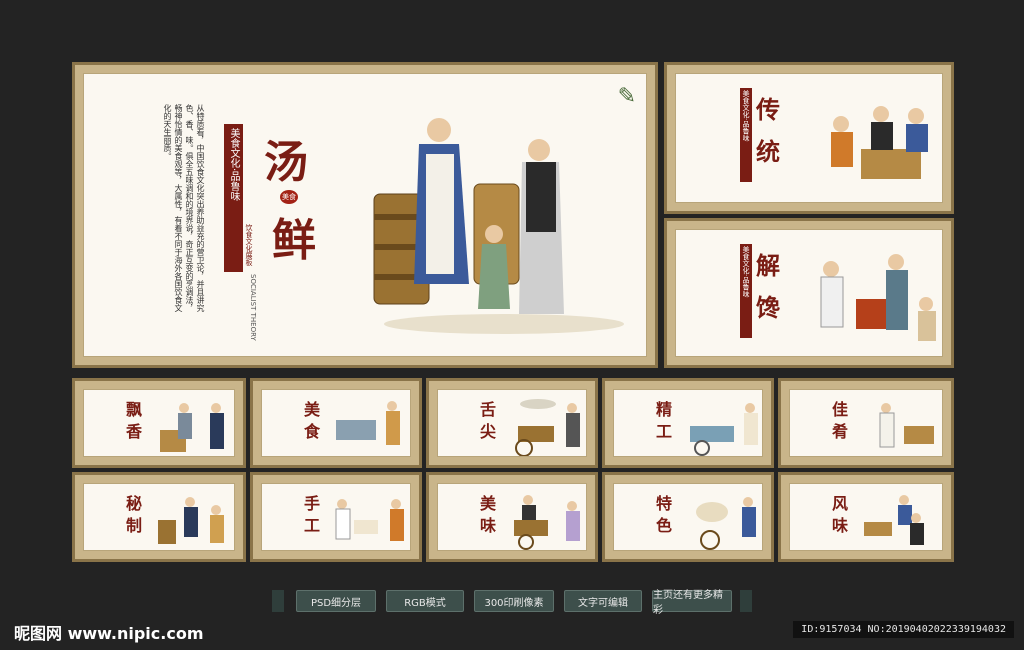 The width and height of the screenshot is (1024, 650). I want to click on main-title-char-1: 汤, so click(286, 162).